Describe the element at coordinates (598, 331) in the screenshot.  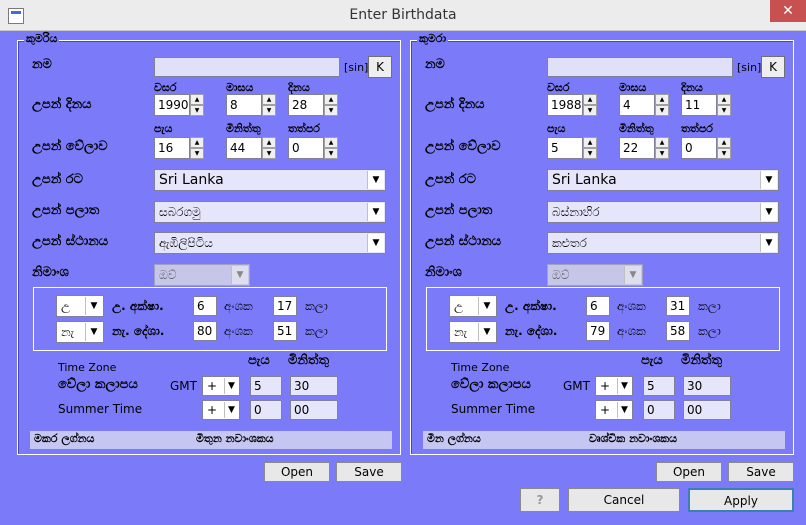
I see `longitude-degrees-input: 79` at that location.